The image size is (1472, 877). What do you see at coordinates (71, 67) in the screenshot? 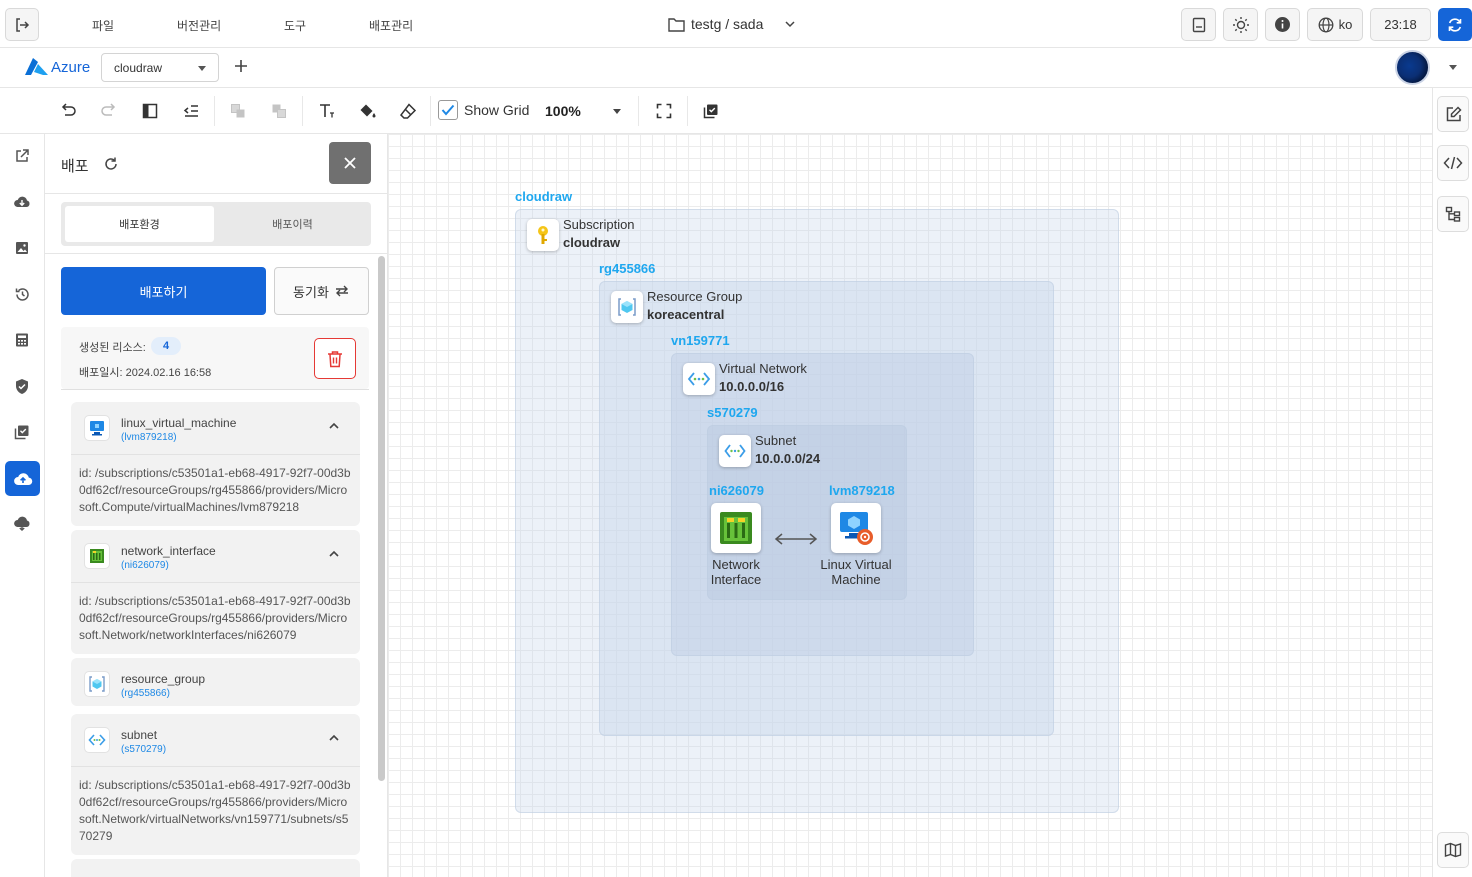
I see `provider-name: Azure` at bounding box center [71, 67].